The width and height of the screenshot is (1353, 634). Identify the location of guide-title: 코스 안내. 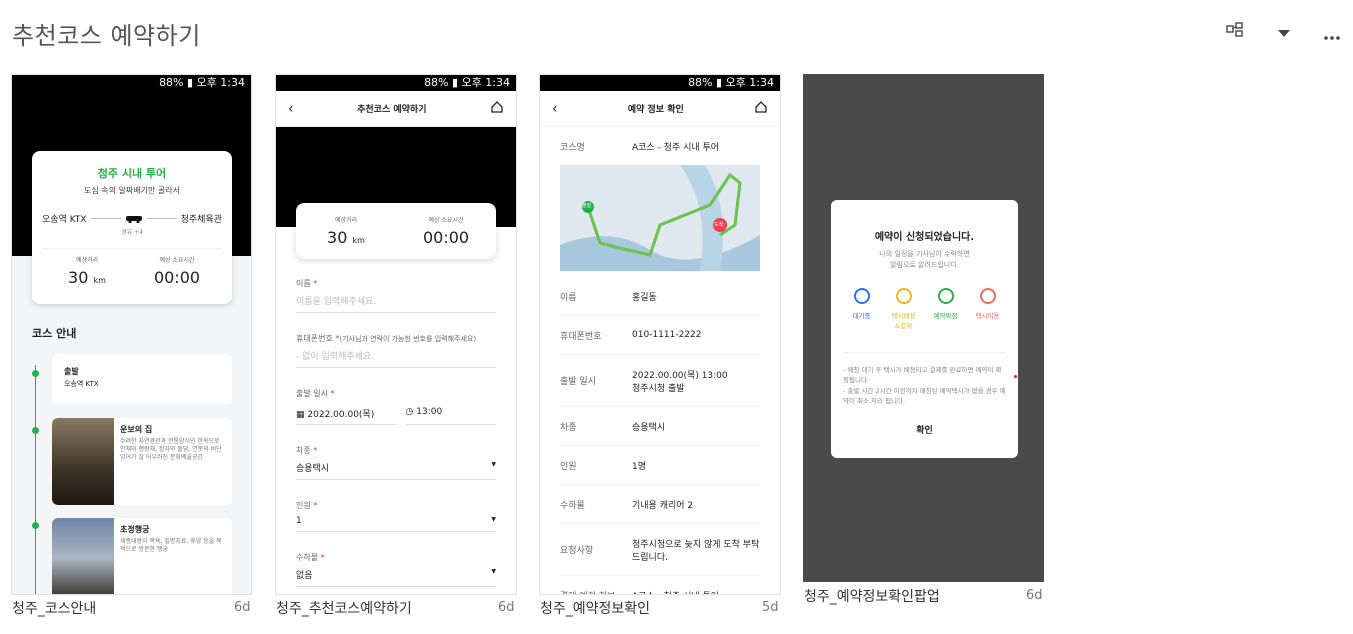
(54, 333).